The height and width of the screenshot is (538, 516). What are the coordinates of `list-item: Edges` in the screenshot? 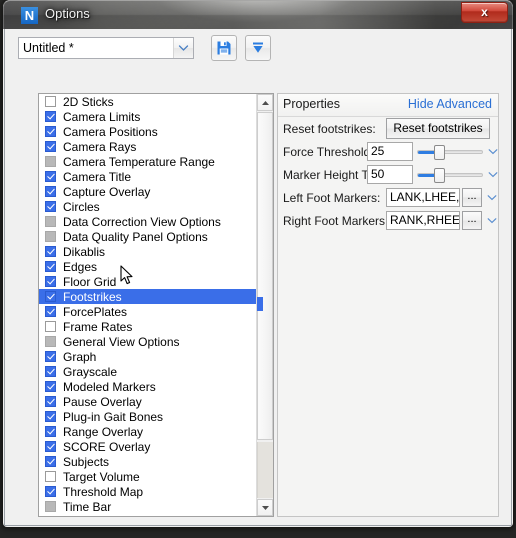 It's located at (147, 266).